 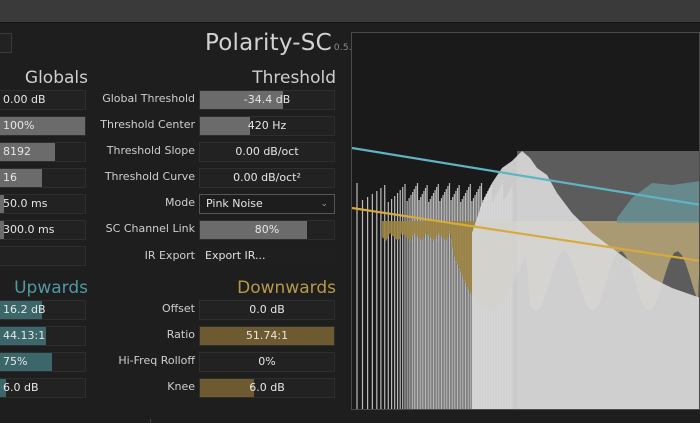 I want to click on upwards-slider-2: 44.13:1, so click(x=43, y=336).